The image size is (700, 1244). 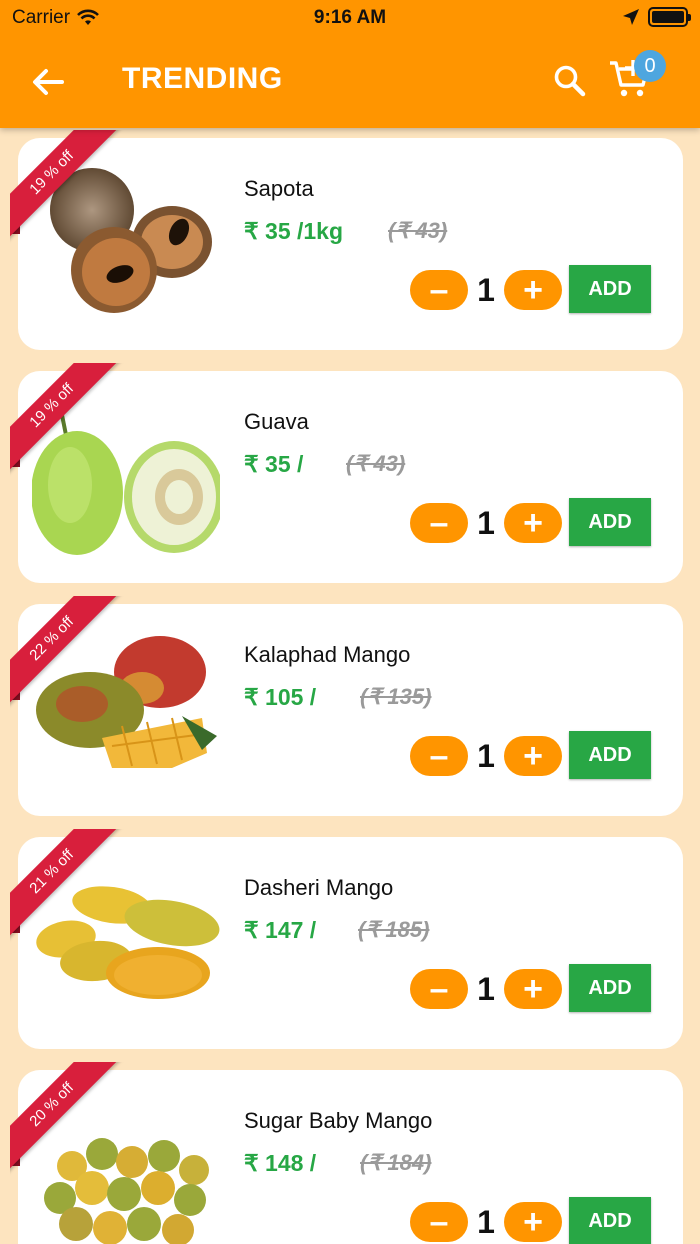 I want to click on product-name: Guava, so click(x=276, y=421).